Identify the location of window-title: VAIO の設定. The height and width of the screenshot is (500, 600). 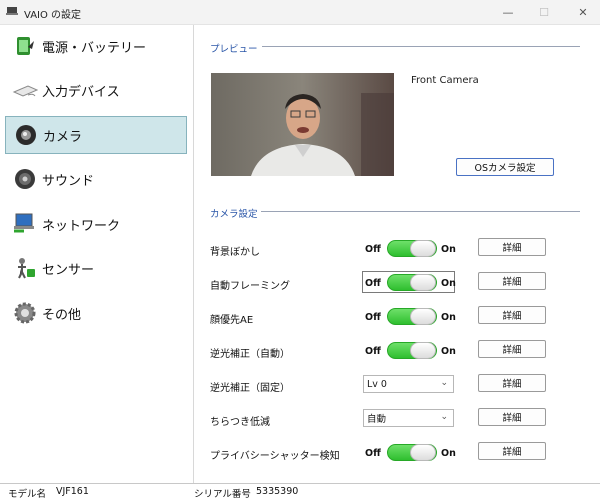
(53, 15).